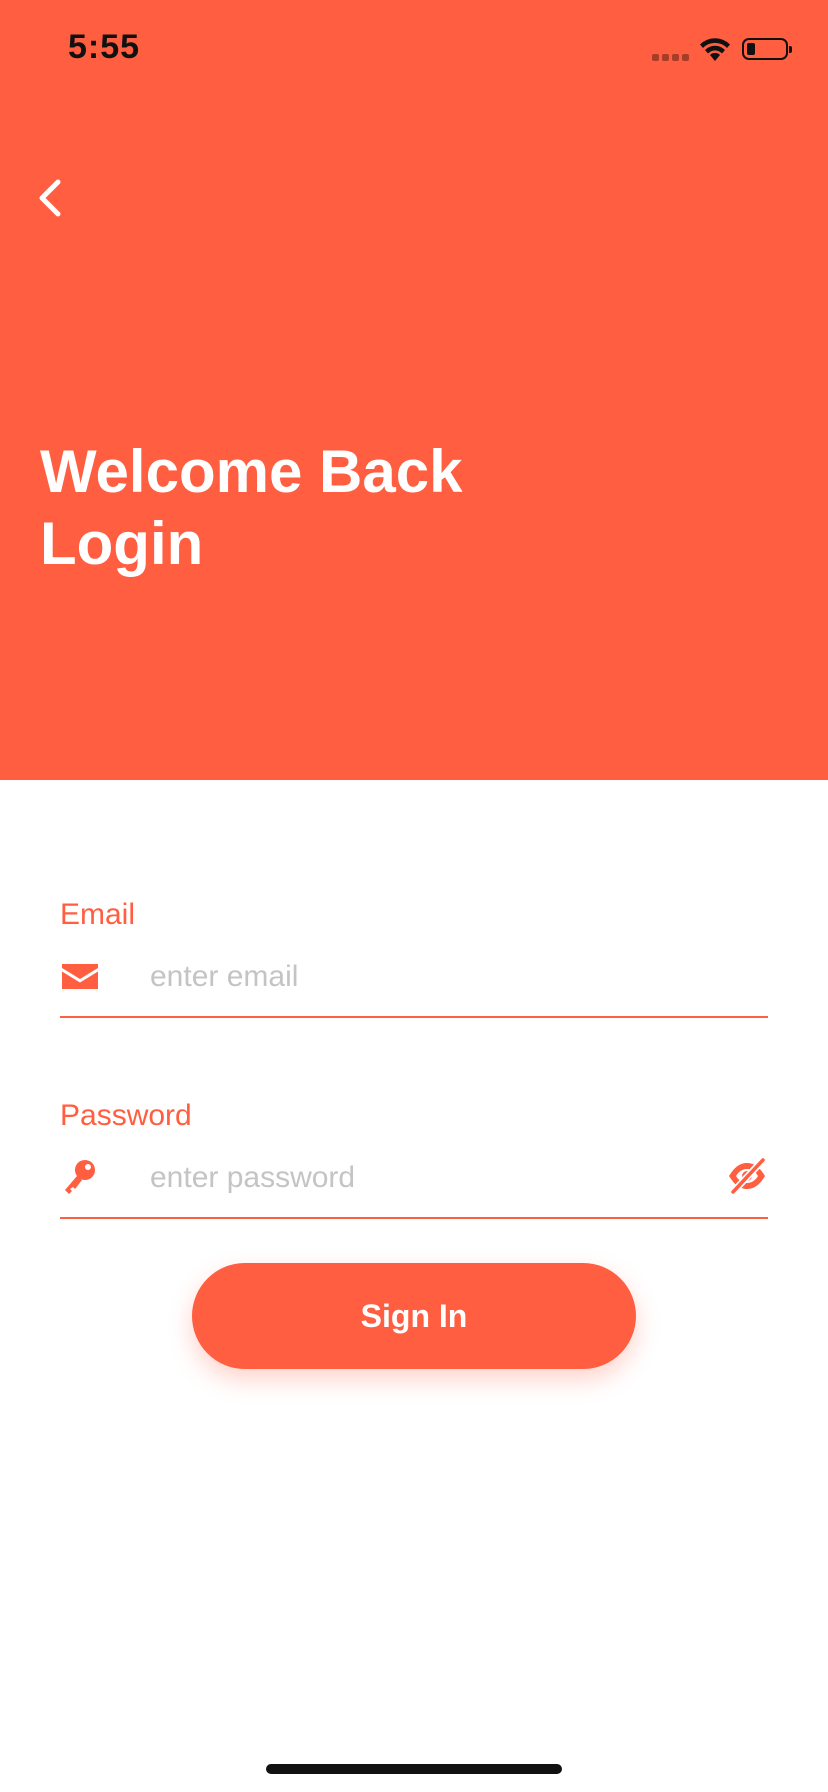 This screenshot has width=828, height=1792. I want to click on signal-icon, so click(670, 57).